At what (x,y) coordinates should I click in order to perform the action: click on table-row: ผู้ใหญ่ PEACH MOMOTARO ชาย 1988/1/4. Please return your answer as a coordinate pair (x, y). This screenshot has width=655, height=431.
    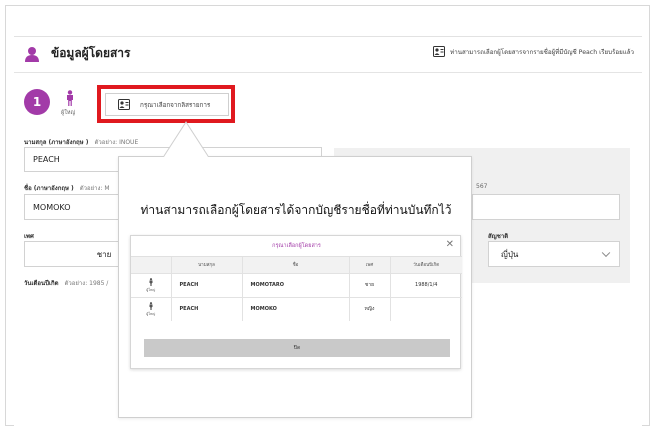
    Looking at the image, I should click on (296, 284).